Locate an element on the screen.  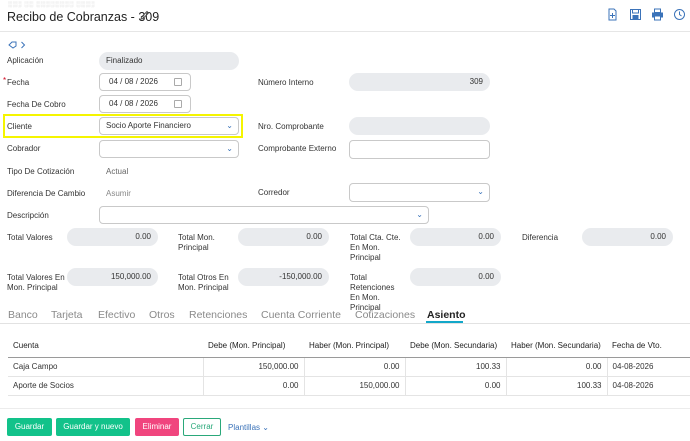
tag-icon is located at coordinates (12, 45).